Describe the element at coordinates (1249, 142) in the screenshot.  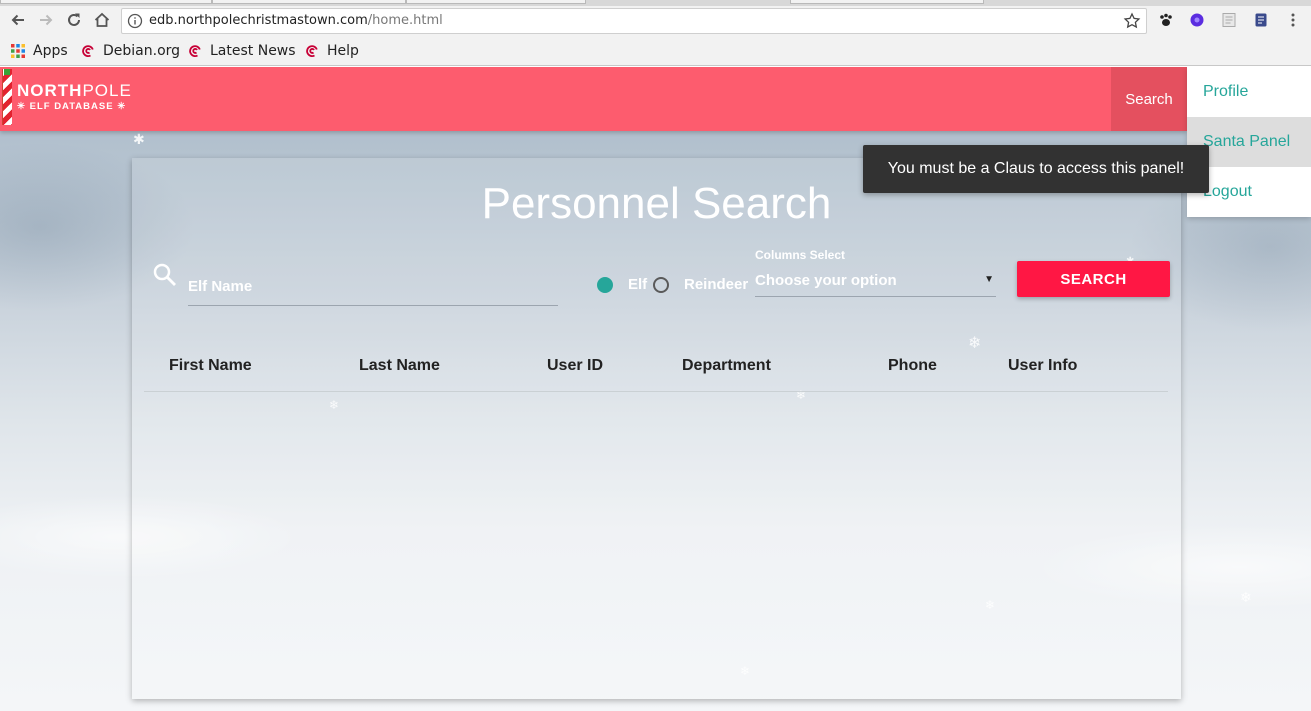
I see `user-dropdown-menu: Profile Santa Panel Logout` at that location.